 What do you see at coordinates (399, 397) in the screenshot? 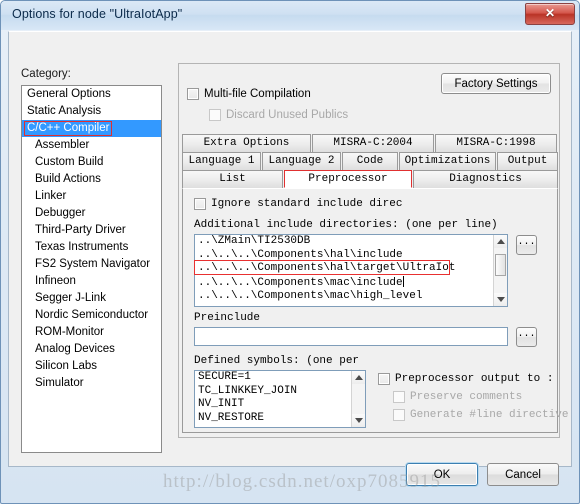
I see `preserve-comments-checkbox` at bounding box center [399, 397].